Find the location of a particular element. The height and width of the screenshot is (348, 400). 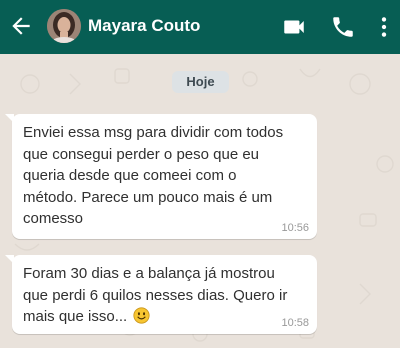

smiling-face-emoji is located at coordinates (141, 315).